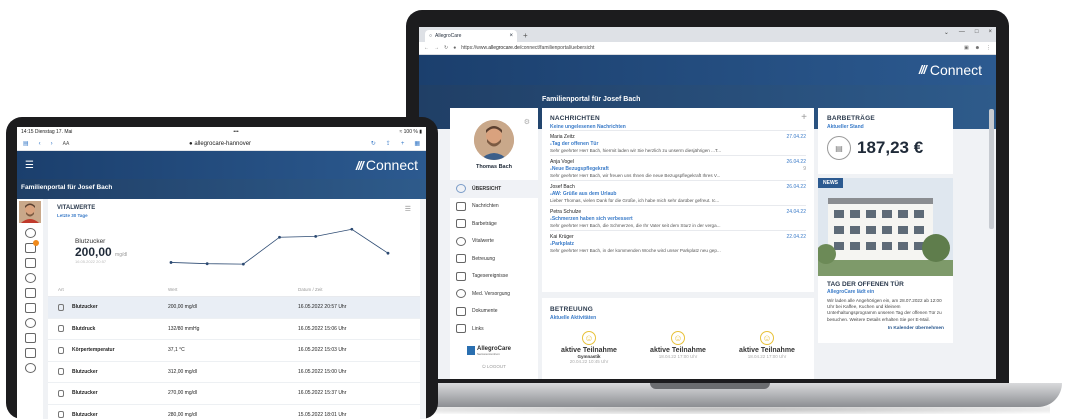  Describe the element at coordinates (471, 350) in the screenshot. I see `allegrocare-logo-icon` at that location.